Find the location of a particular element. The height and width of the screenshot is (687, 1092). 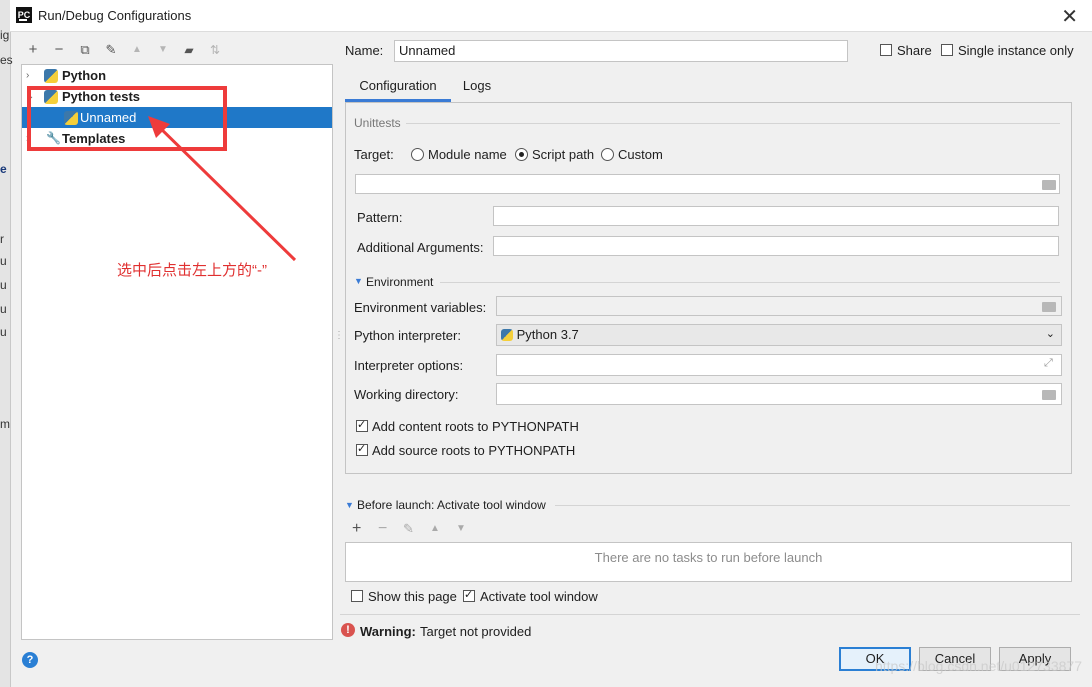

watermark: https://blog.csdn.net/u012733877 is located at coordinates (978, 666).